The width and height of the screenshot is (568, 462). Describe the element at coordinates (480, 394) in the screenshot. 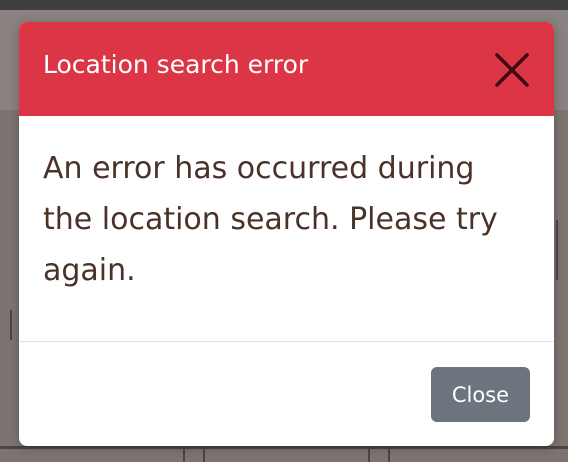

I see `close-button: Close` at that location.